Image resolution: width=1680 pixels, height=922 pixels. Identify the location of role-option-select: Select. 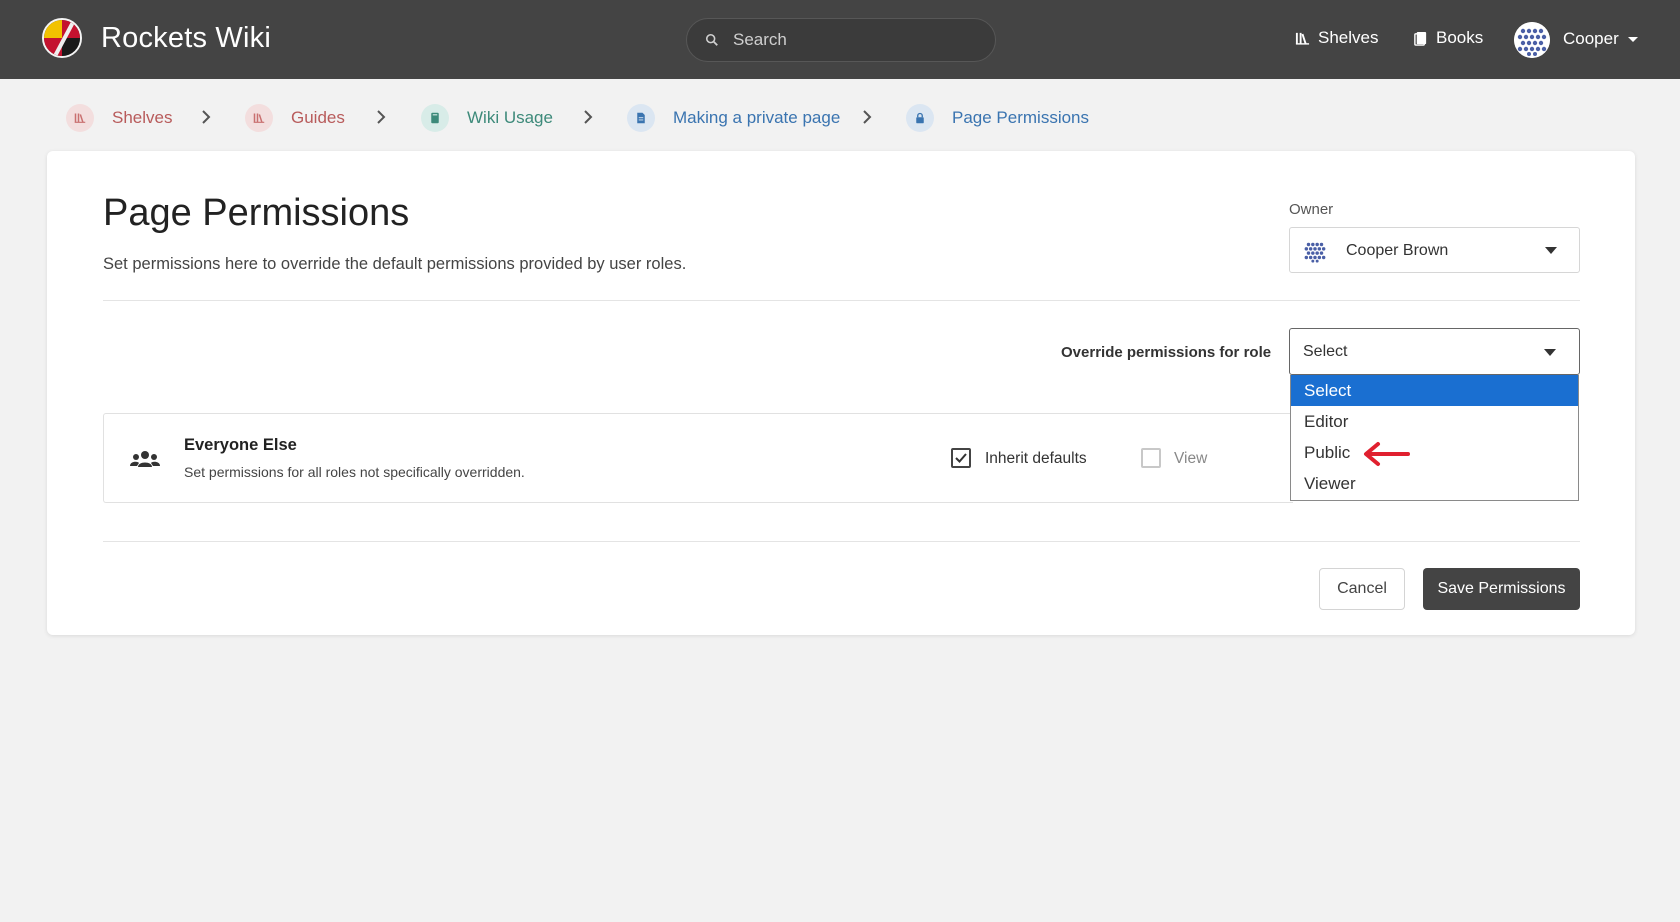
(1434, 390).